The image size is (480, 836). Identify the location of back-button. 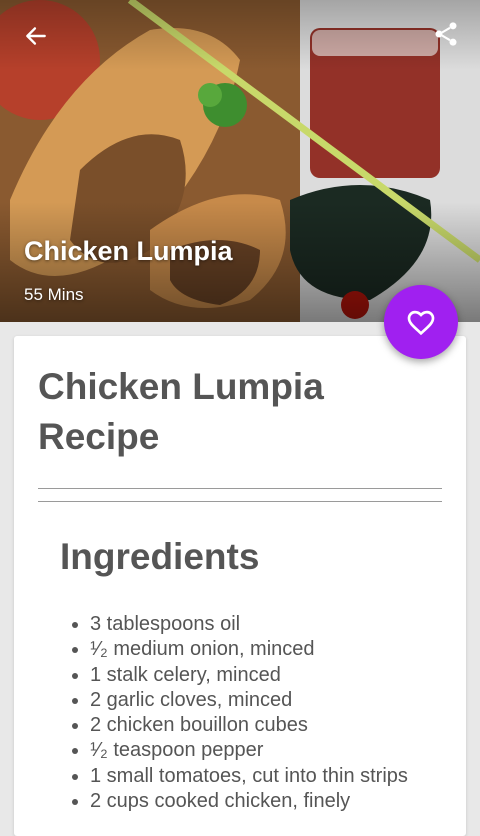
(36, 36).